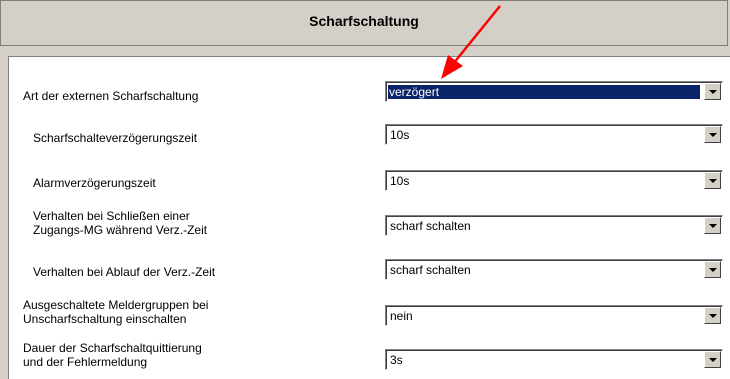 The height and width of the screenshot is (379, 730). What do you see at coordinates (120, 230) in the screenshot?
I see `label-line: Zugangs-MG während Verz.-Zeit` at bounding box center [120, 230].